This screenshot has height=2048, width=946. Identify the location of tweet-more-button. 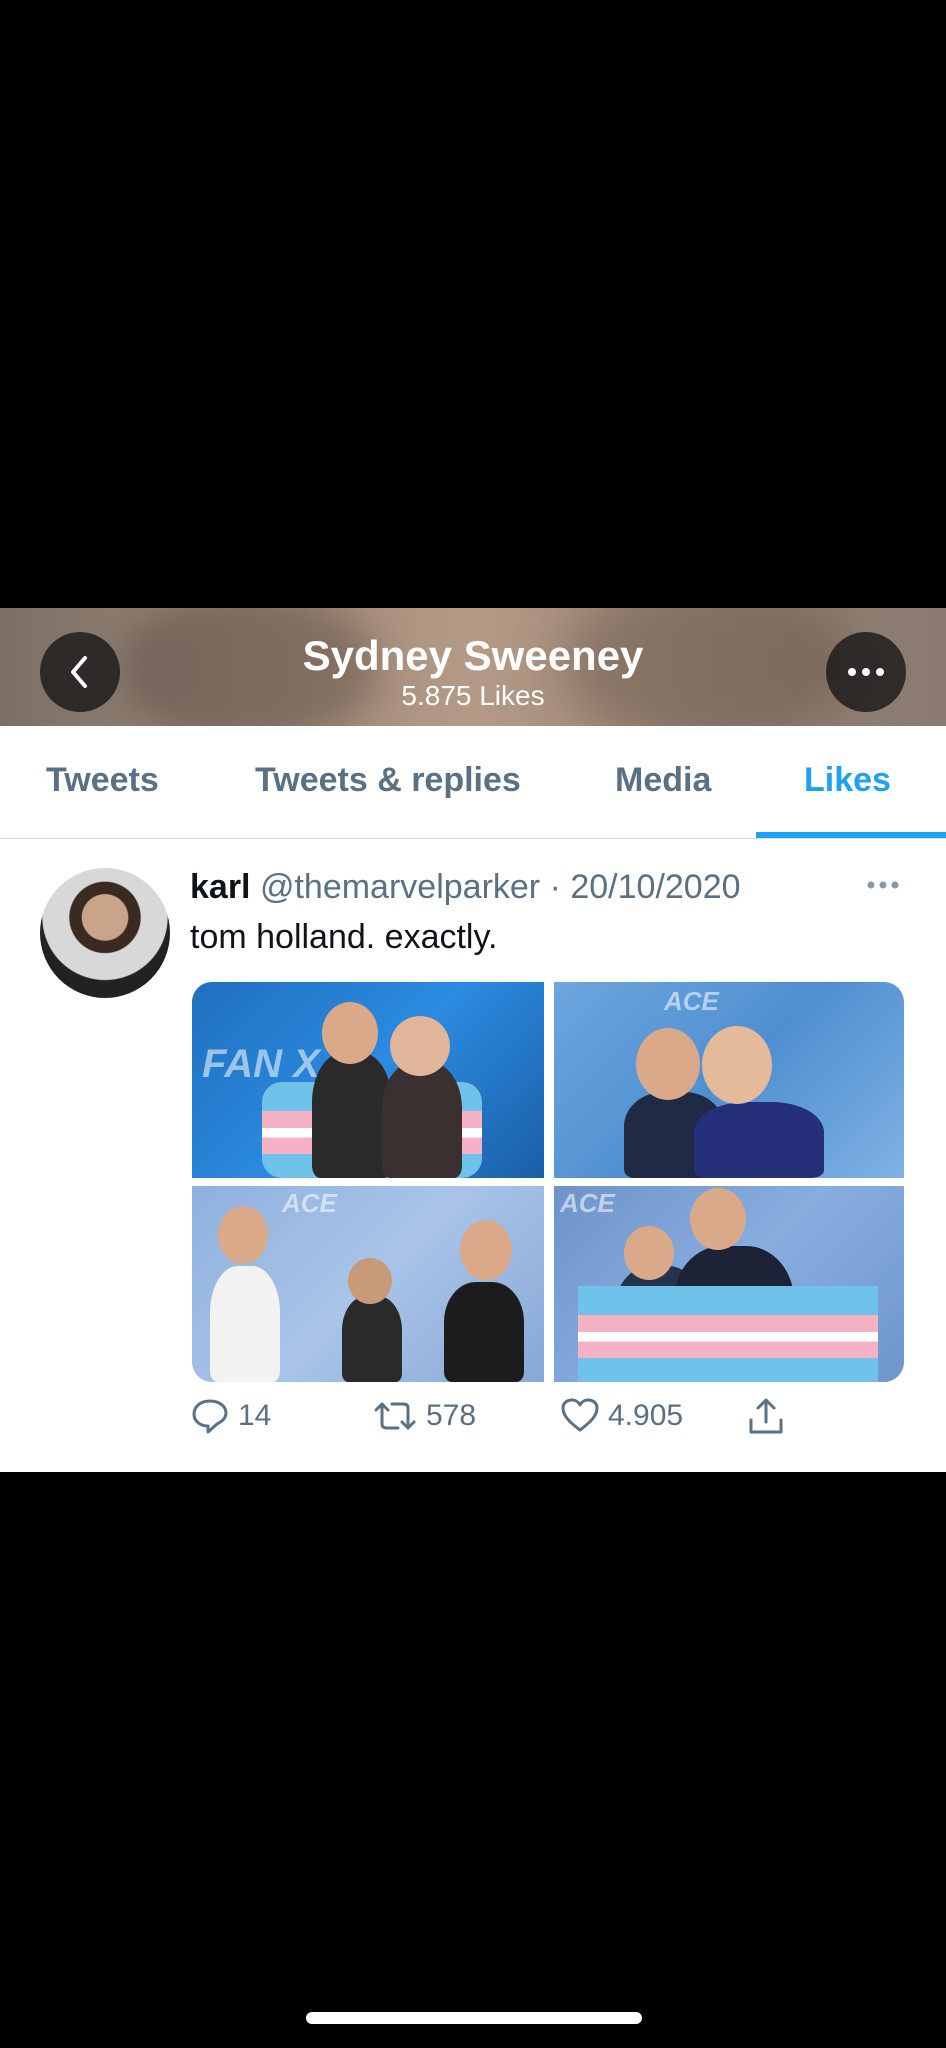
(883, 881).